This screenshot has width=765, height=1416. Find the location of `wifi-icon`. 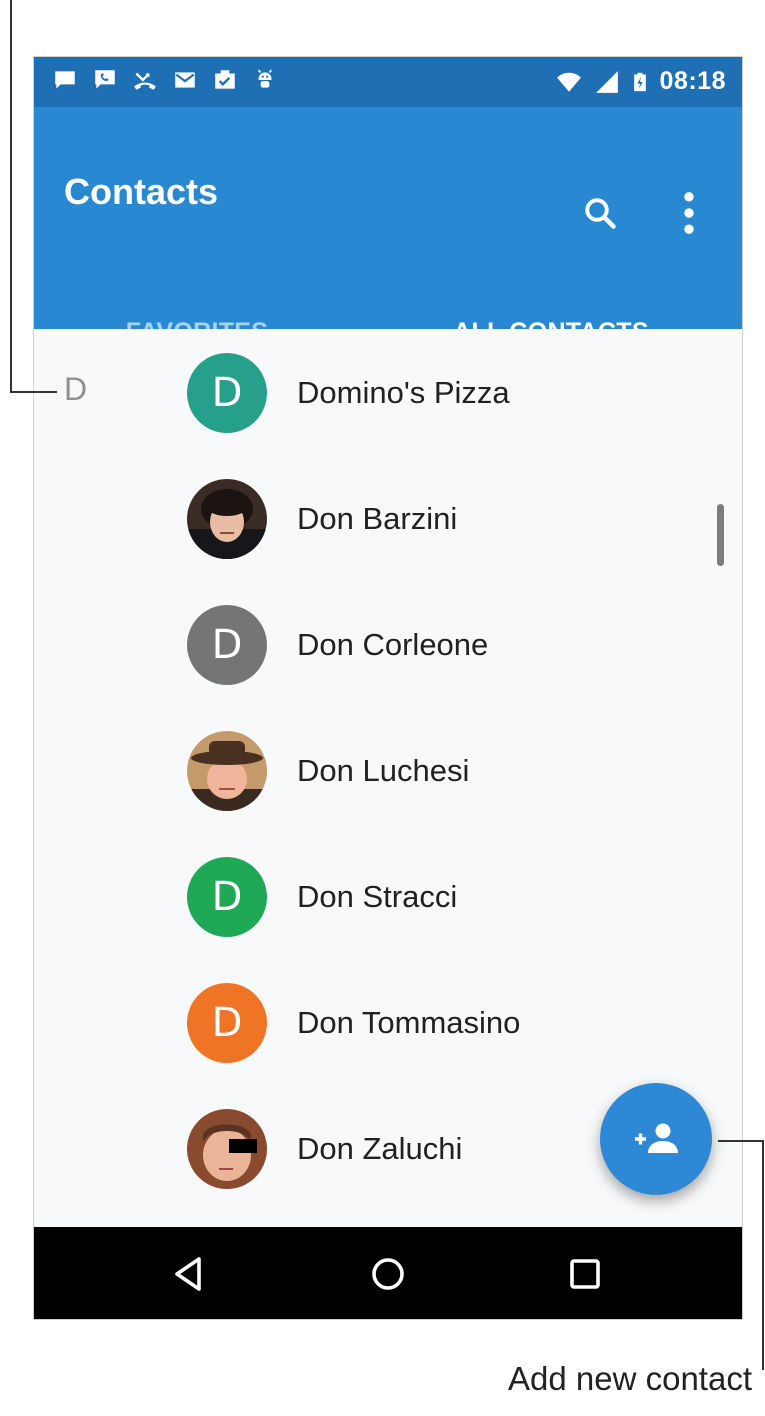

wifi-icon is located at coordinates (568, 82).